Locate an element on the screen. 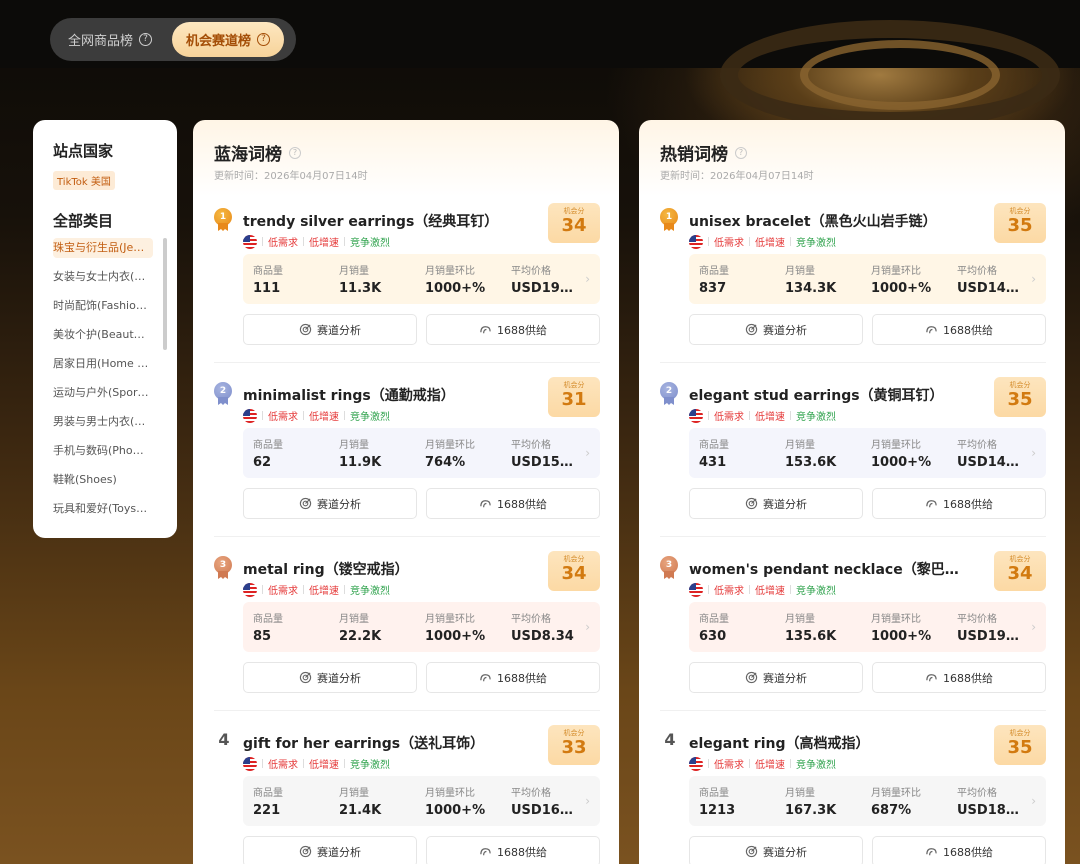 The width and height of the screenshot is (1080, 864). tab-opportunity: 机会赛道榜 ? is located at coordinates (228, 39).